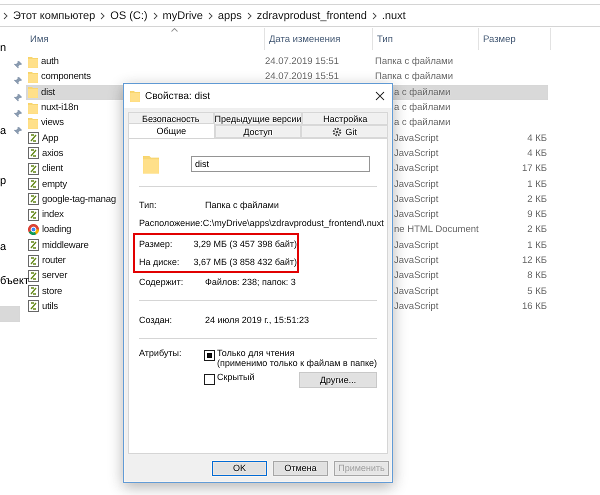 This screenshot has height=495, width=600. I want to click on property-value: Папка с файлами, so click(242, 205).